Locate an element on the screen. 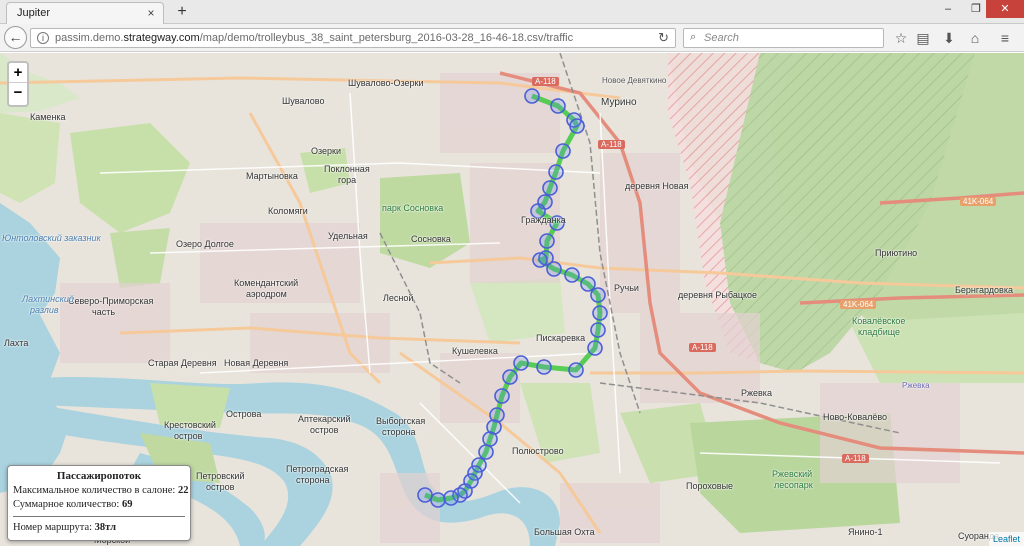  new-tab-button: + is located at coordinates (182, 12).